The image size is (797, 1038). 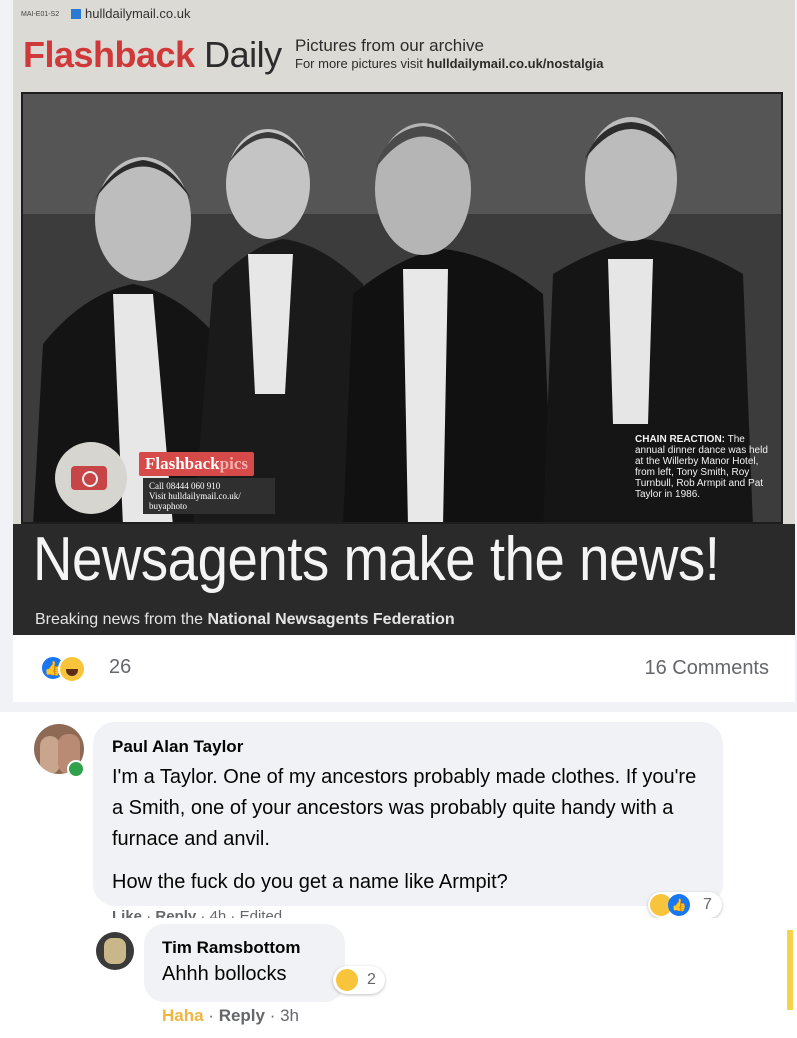 I want to click on edge-highlight, so click(x=790, y=970).